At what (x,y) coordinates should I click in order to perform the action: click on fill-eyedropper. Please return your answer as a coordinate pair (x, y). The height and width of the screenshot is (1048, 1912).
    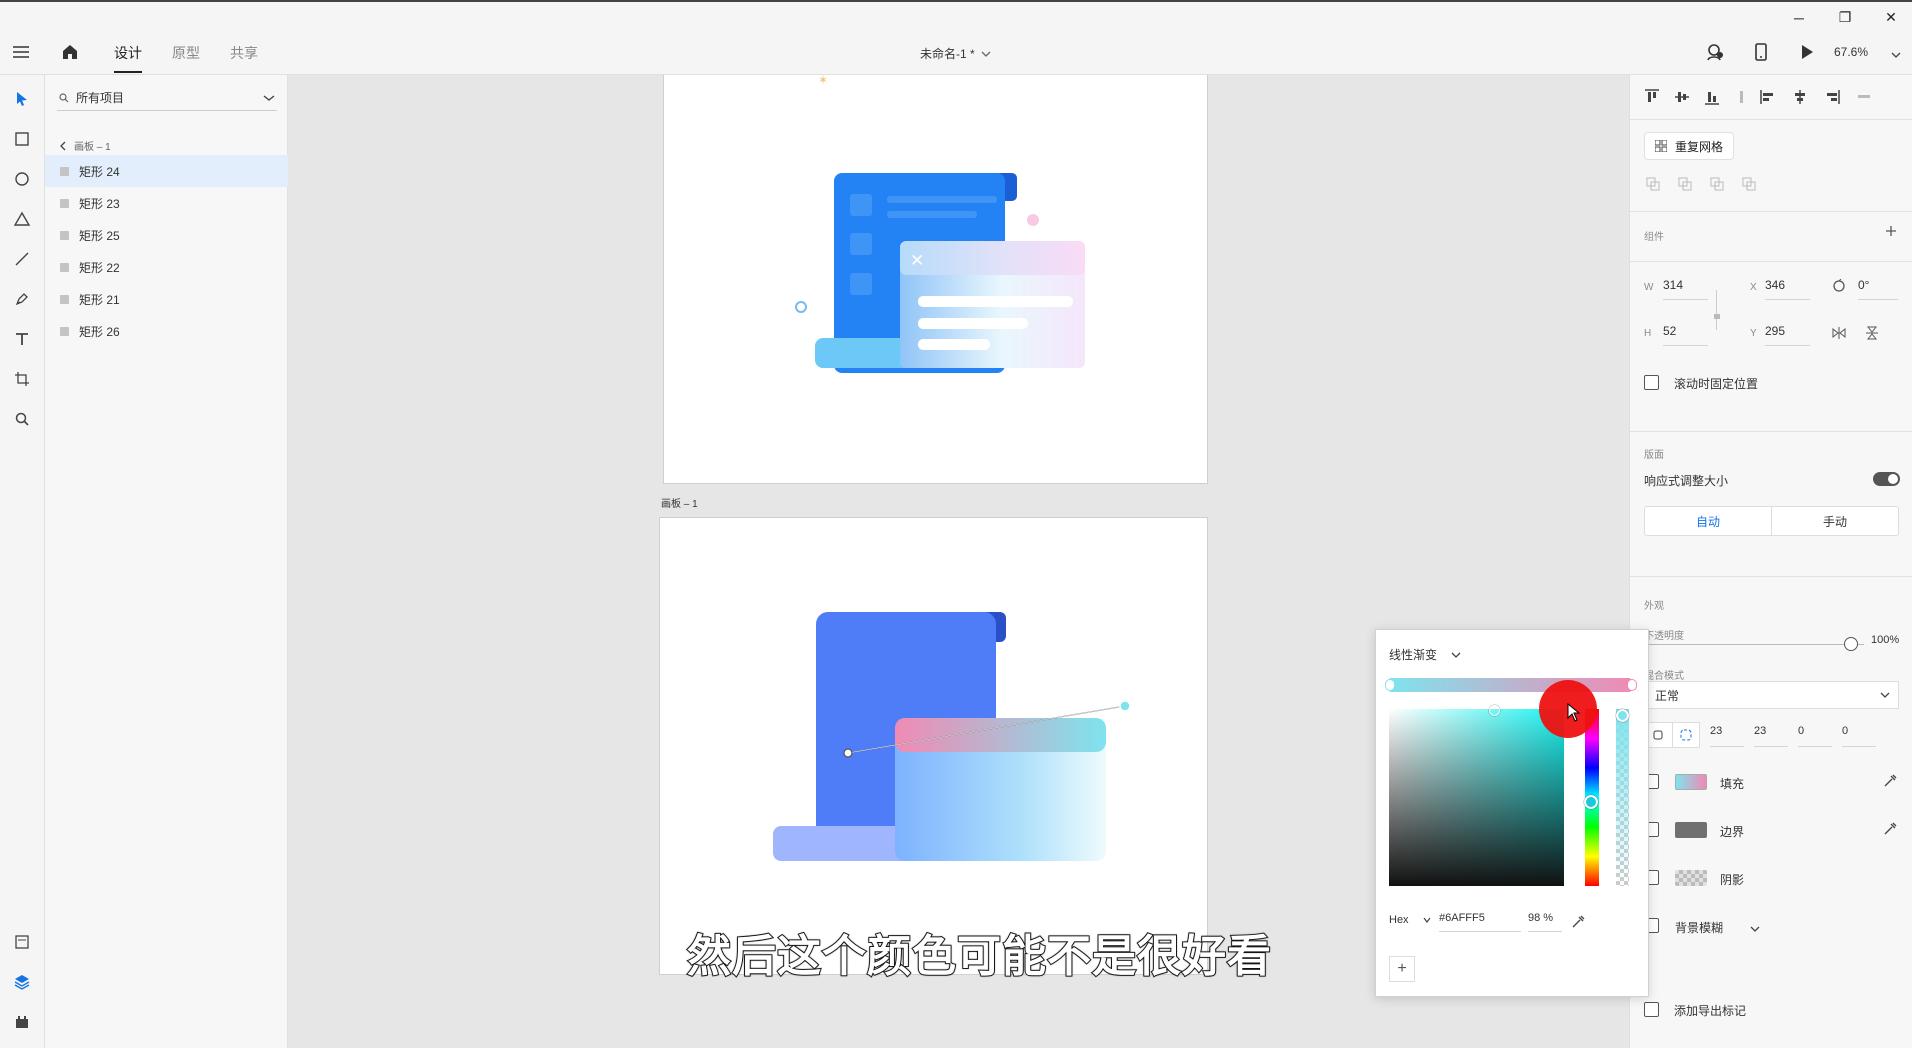
    Looking at the image, I should click on (1890, 782).